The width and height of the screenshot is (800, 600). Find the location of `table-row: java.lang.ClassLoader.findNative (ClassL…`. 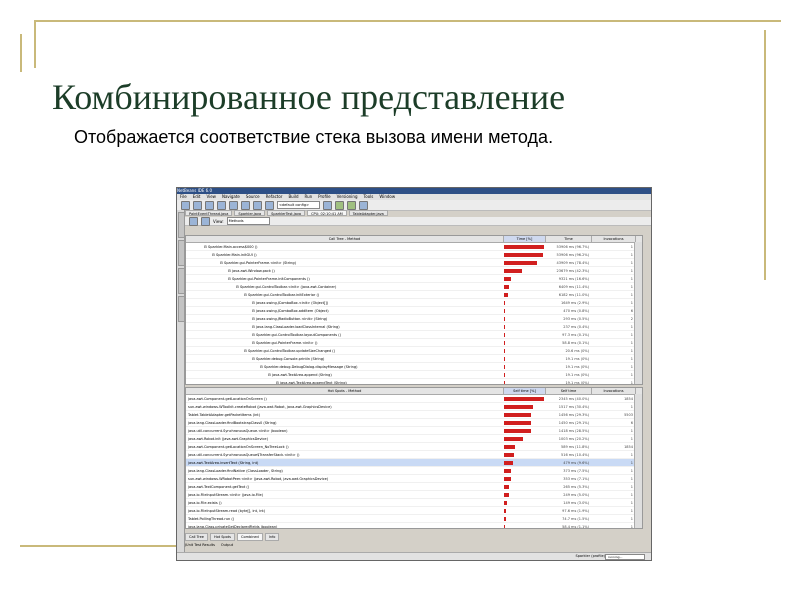

table-row: java.lang.ClassLoader.findNative (ClassL… is located at coordinates (414, 471).